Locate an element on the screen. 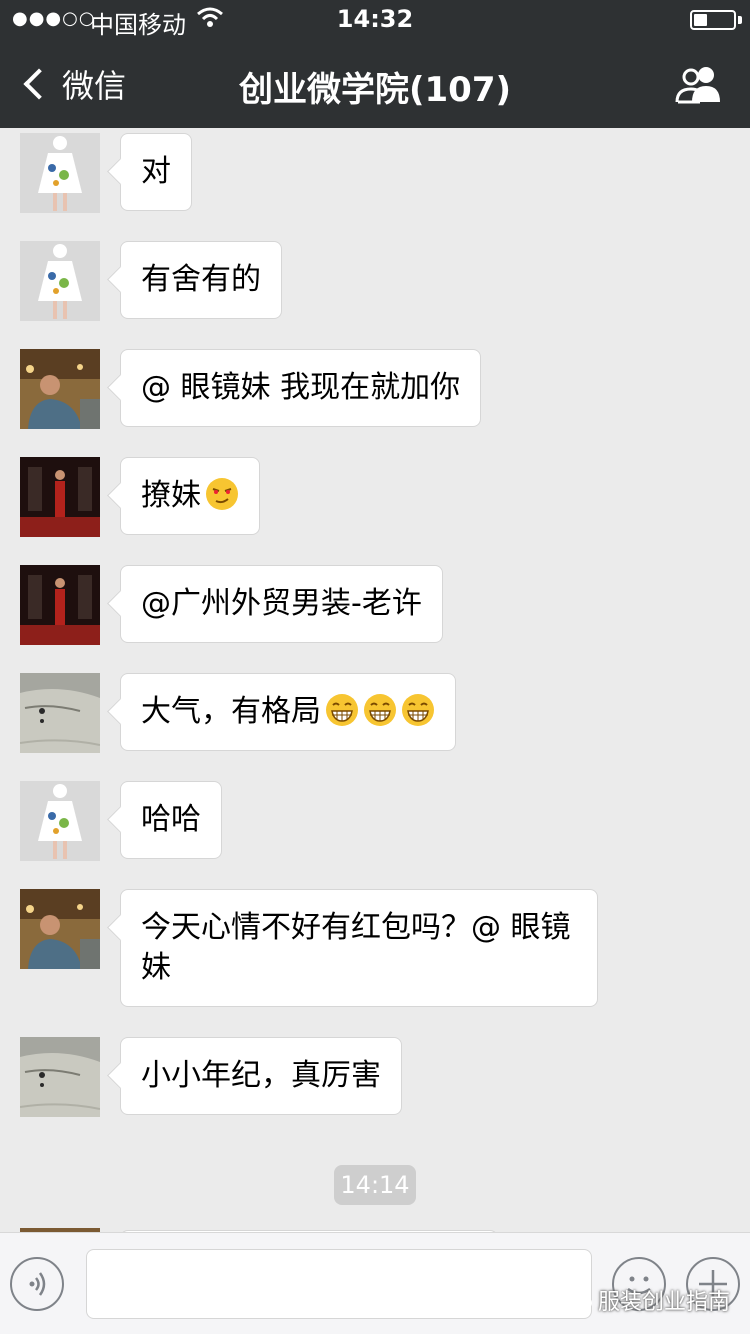 The image size is (750, 1334). message-bubble: 哈哈 is located at coordinates (171, 820).